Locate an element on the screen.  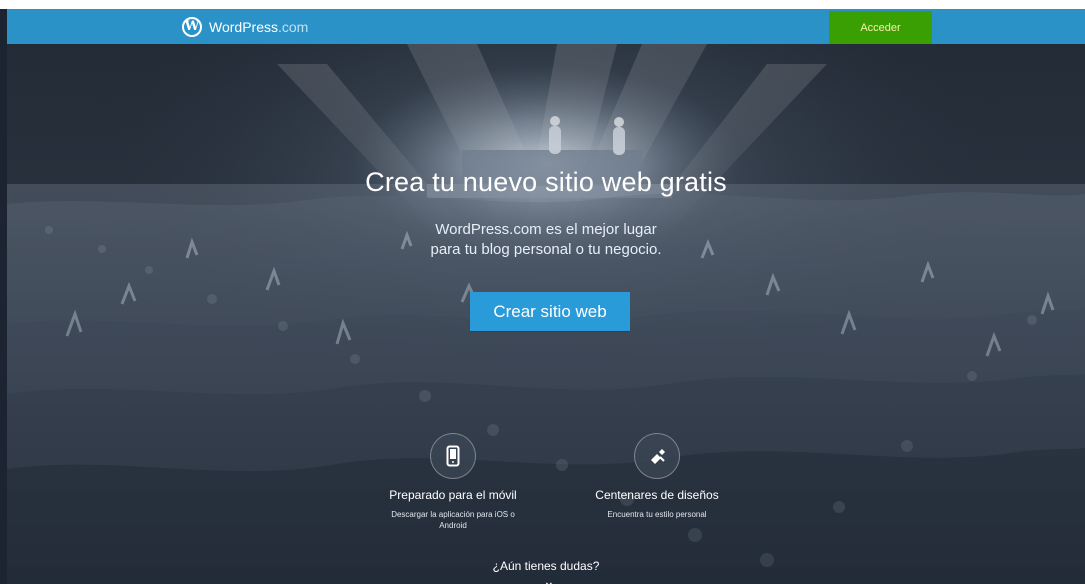
brand-name: WordPress.com is located at coordinates (258, 27).